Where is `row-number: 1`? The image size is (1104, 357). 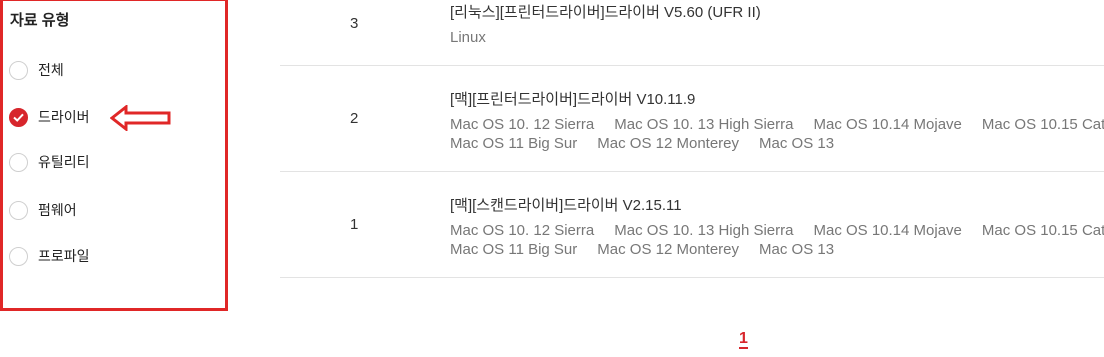 row-number: 1 is located at coordinates (354, 224).